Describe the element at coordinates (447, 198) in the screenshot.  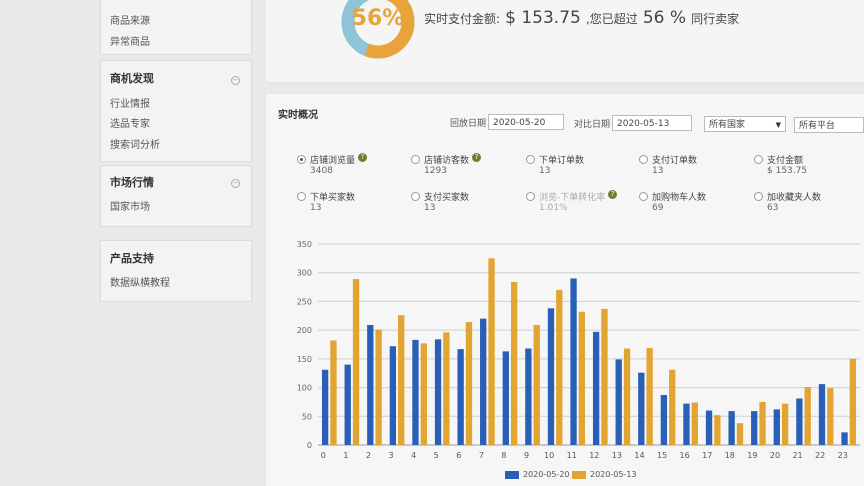
I see `metric-label-text: 支付买家数` at that location.